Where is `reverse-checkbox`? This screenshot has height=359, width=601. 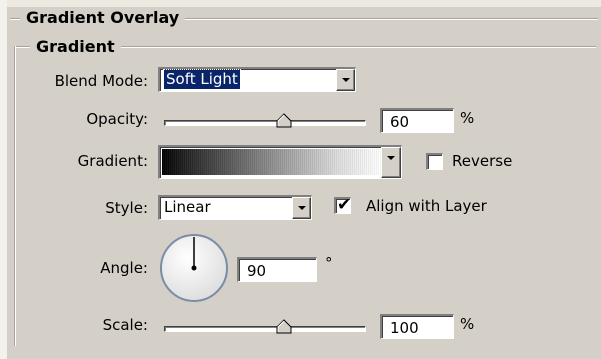 reverse-checkbox is located at coordinates (434, 161).